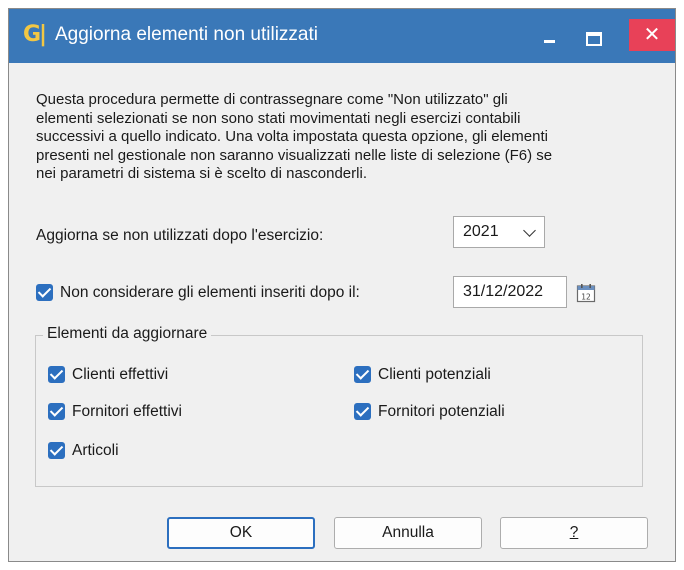 The image size is (684, 570). I want to click on checkbox-clienti-potenziali, so click(362, 374).